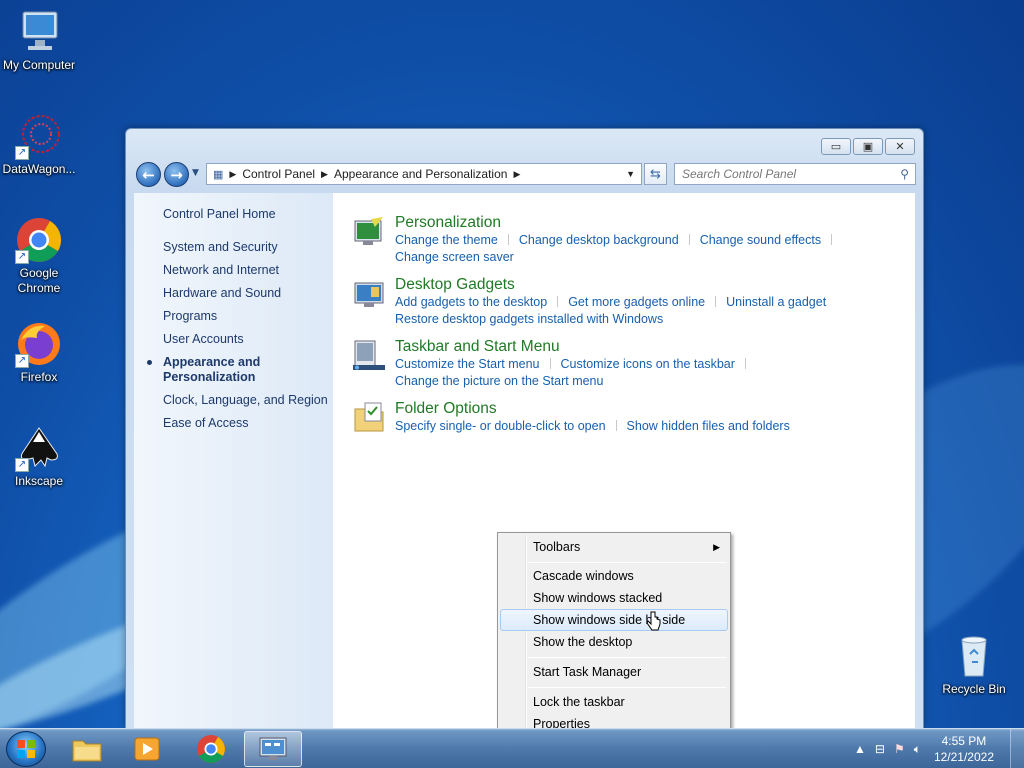 The height and width of the screenshot is (768, 1024). Describe the element at coordinates (557, 547) in the screenshot. I see `menu-item-label: Toolbars` at that location.